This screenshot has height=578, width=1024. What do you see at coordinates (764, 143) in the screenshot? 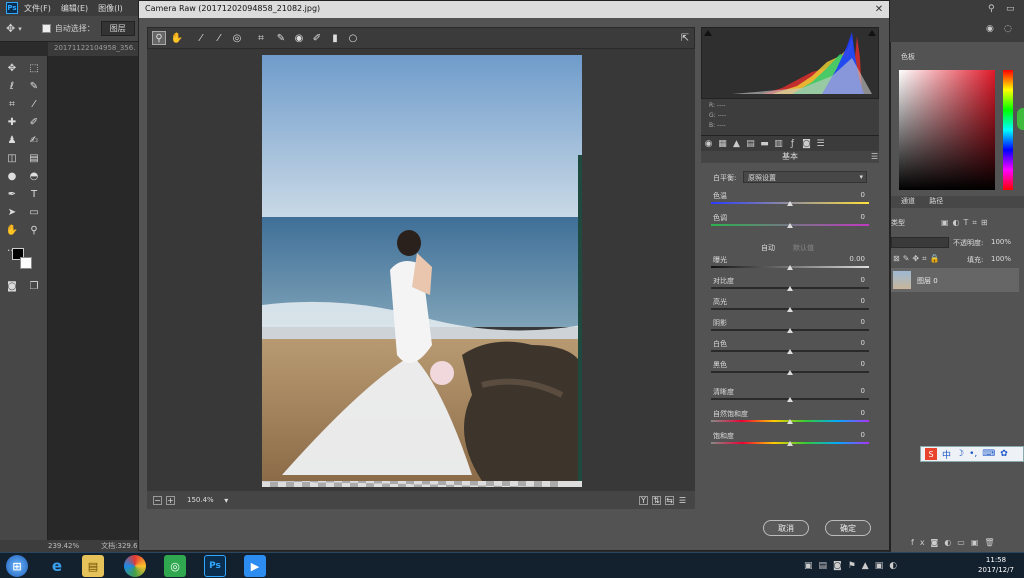
I see `split-toning-icon: ▬` at bounding box center [764, 143].